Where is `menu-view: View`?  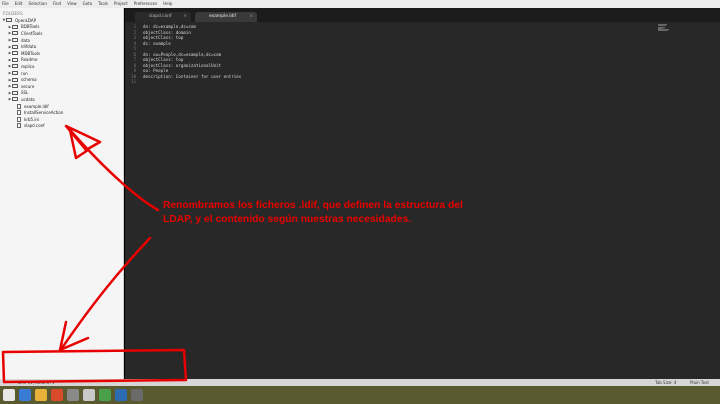
menu-view: View is located at coordinates (72, 4).